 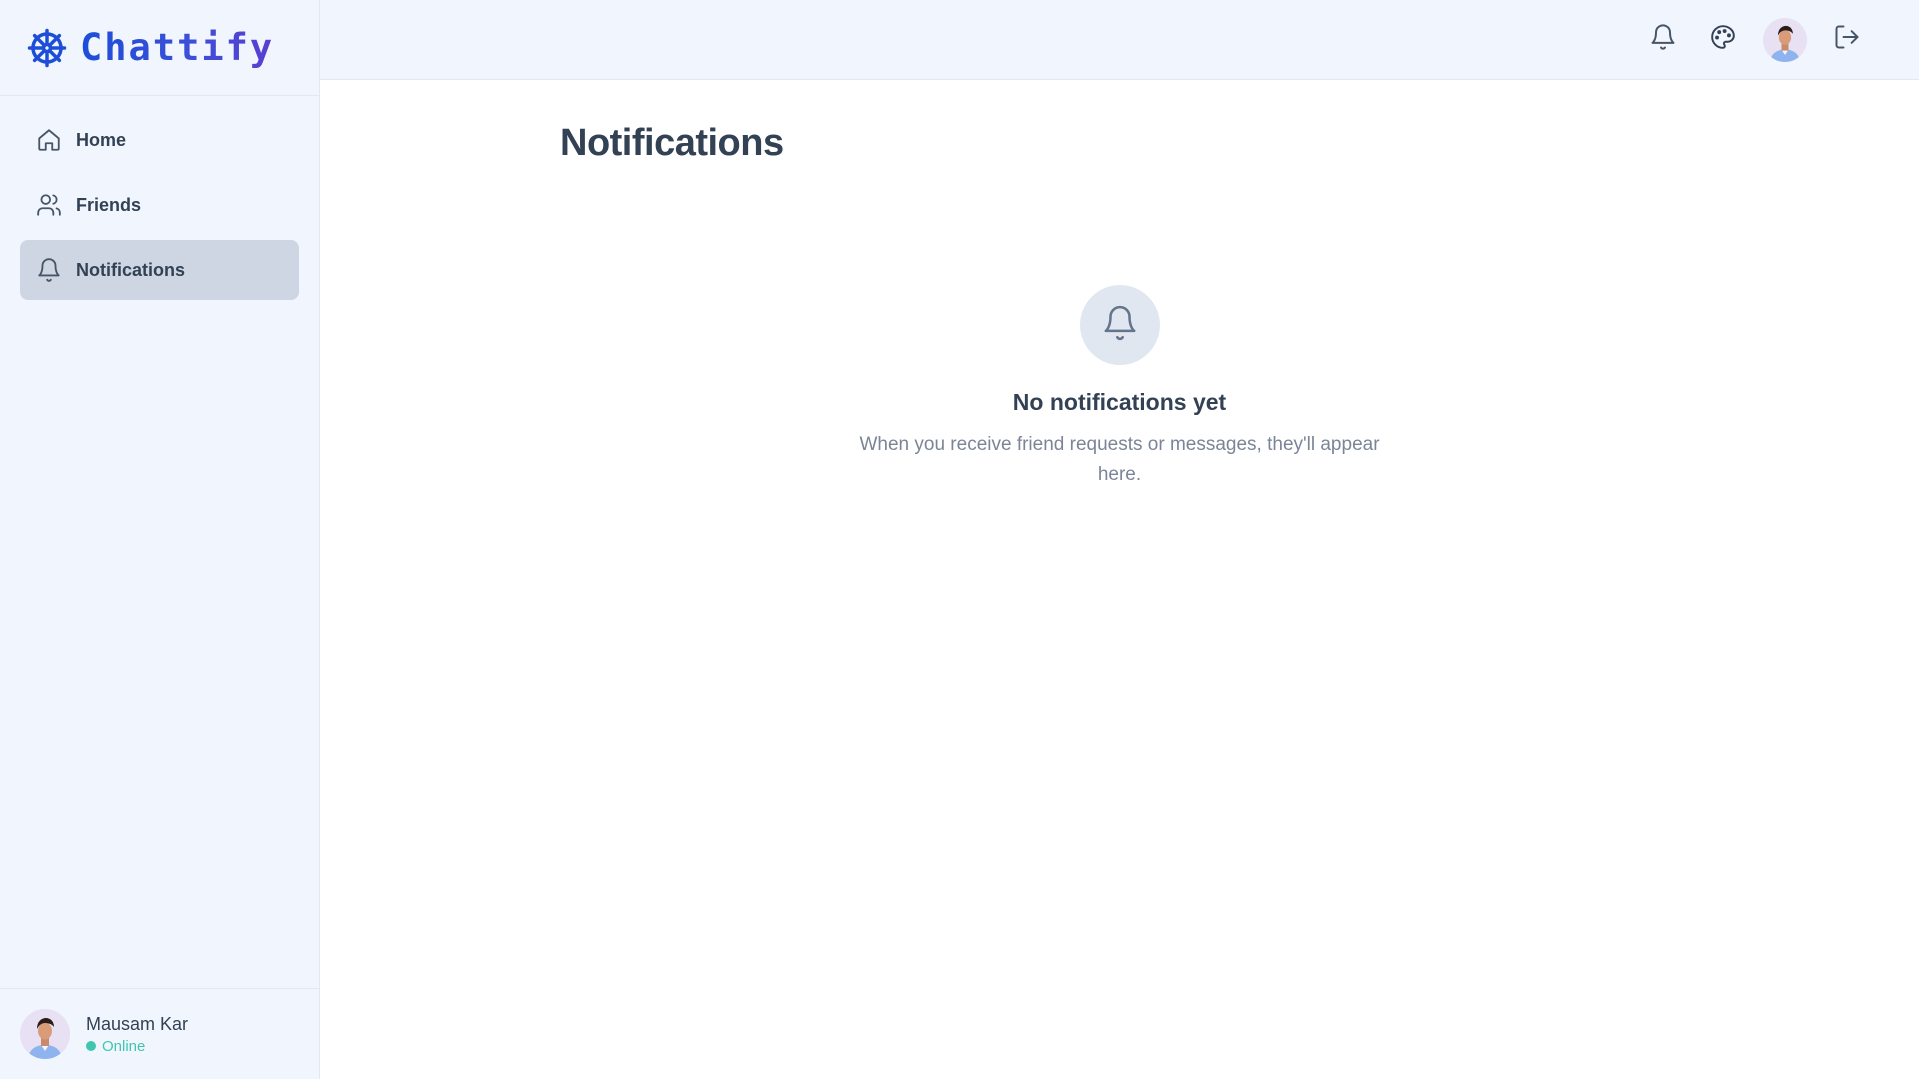 What do you see at coordinates (49, 140) in the screenshot?
I see `home-icon` at bounding box center [49, 140].